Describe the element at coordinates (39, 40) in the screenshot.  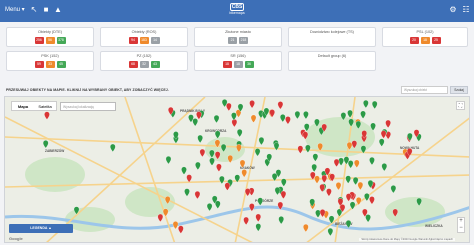
I see `count-badge: 256` at that location.